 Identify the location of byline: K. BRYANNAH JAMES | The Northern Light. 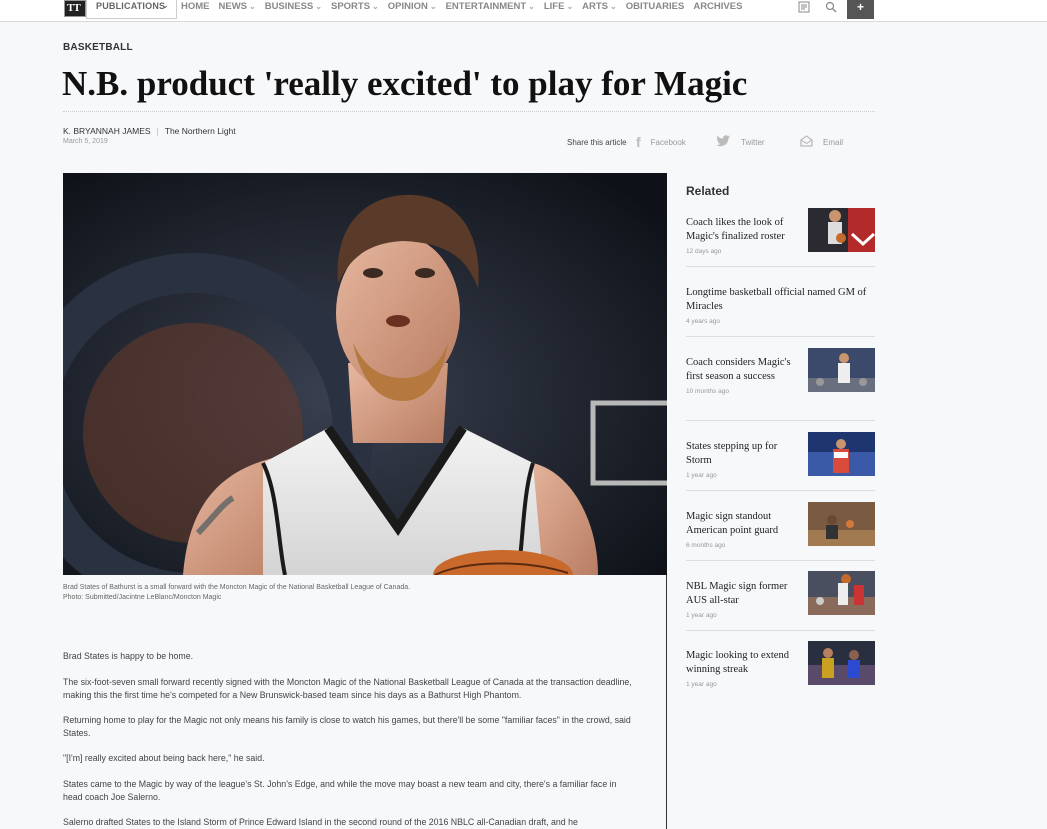
(149, 131).